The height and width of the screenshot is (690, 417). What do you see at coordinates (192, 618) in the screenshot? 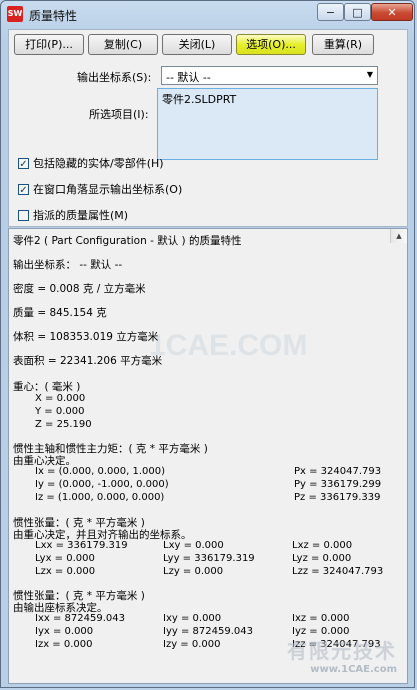
I see `tensor-cell: Ixy = 0.000` at bounding box center [192, 618].